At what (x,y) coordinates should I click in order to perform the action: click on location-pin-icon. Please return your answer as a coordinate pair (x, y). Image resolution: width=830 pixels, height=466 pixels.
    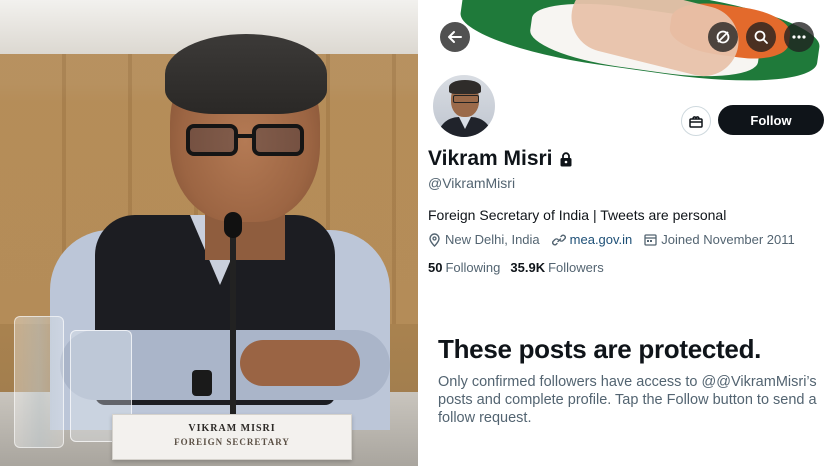
    Looking at the image, I should click on (434, 239).